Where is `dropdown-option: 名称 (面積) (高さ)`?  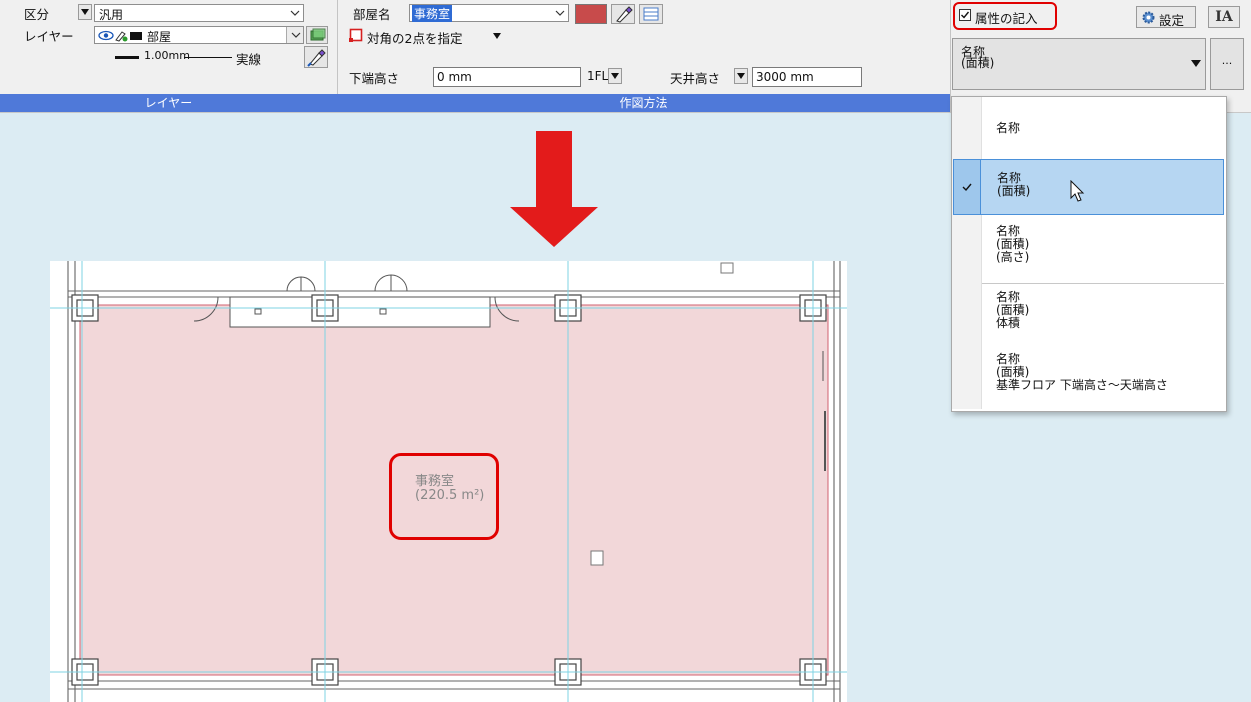 dropdown-option: 名称 (面積) (高さ) is located at coordinates (1087, 250).